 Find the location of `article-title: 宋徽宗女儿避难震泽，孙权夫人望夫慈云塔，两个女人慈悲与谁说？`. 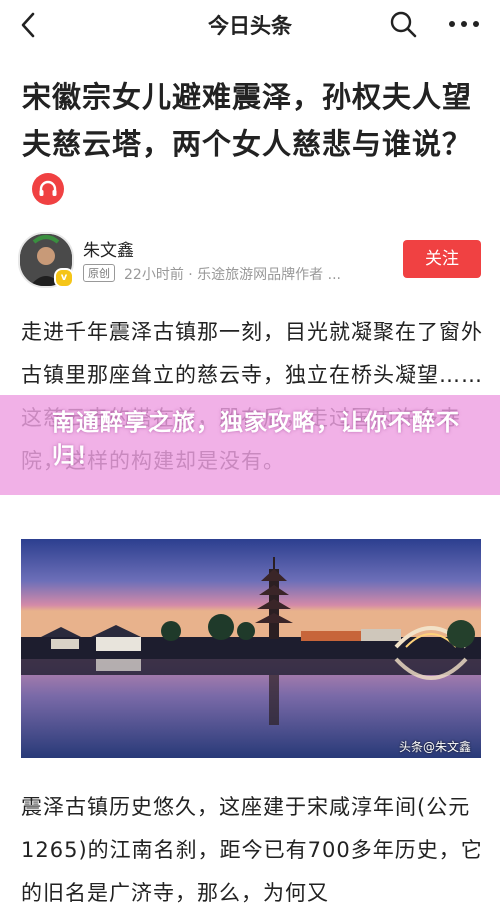

article-title: 宋徽宗女儿避难震泽，孙权夫人望夫慈云塔，两个女人慈悲与谁说？ is located at coordinates (252, 144).